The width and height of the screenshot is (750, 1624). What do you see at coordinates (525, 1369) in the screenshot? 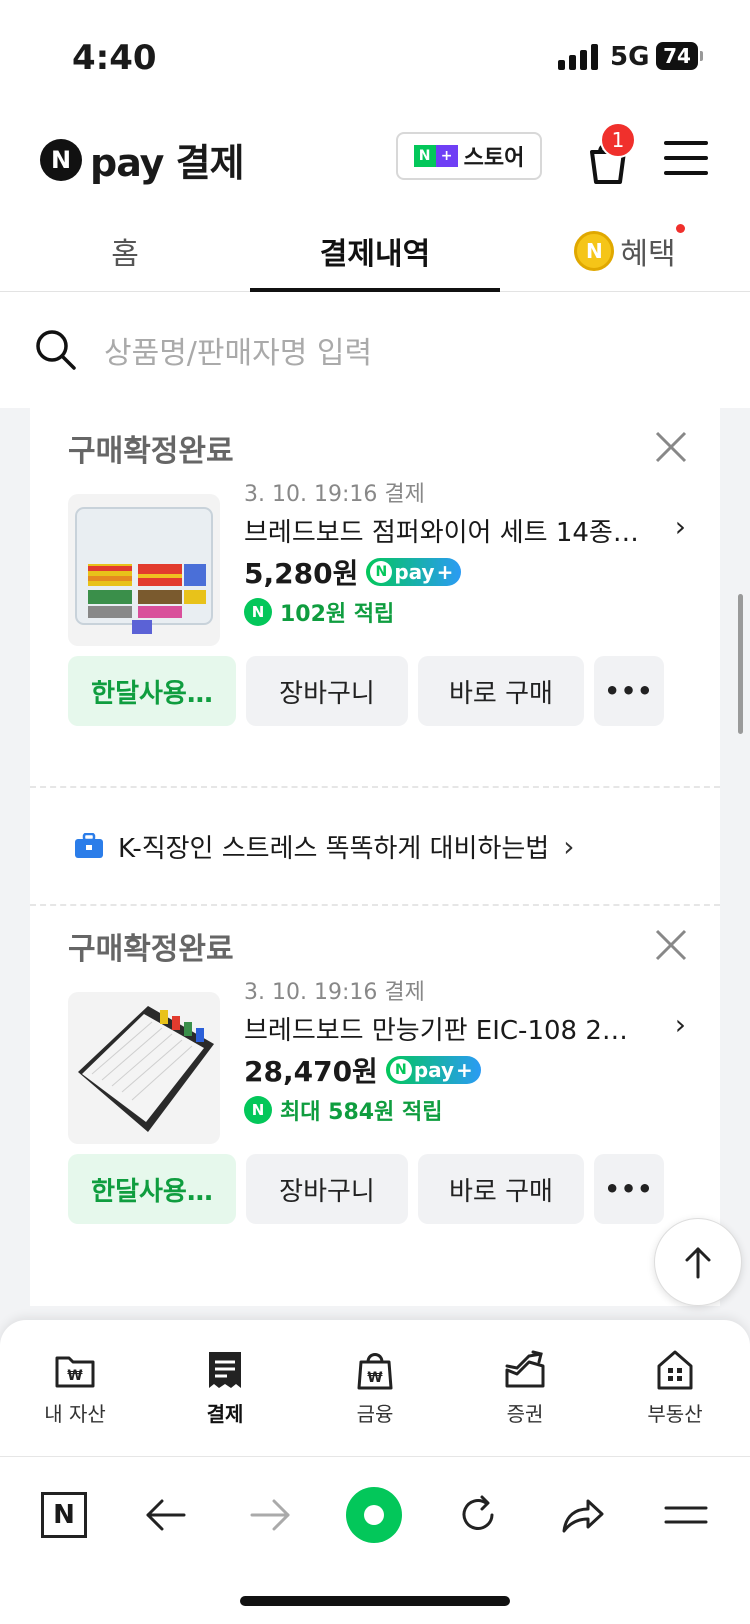
I see `stock-chart-icon` at bounding box center [525, 1369].